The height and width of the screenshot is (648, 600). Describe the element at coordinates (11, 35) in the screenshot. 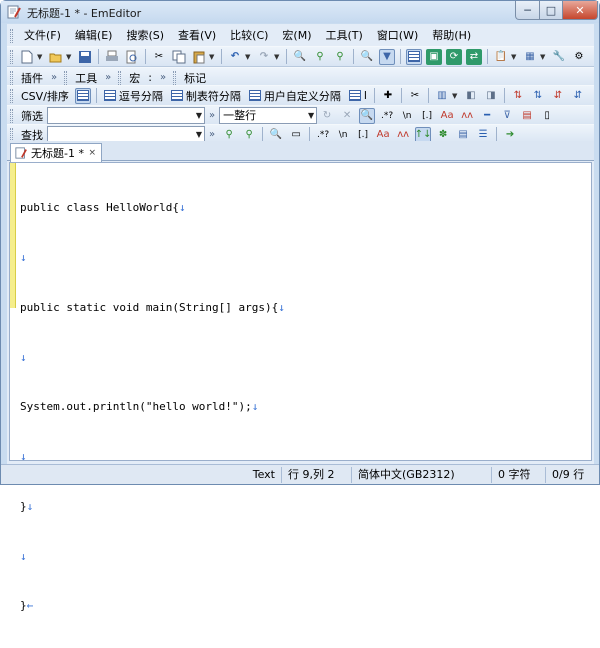

I see `menu-grip` at that location.